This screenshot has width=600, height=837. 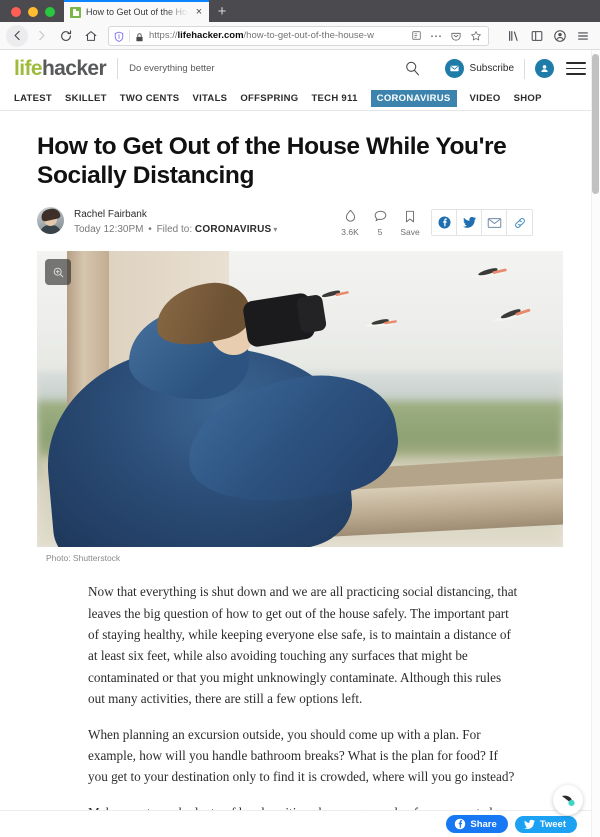 I want to click on twitter-tweet-button: Tweet, so click(x=545, y=824).